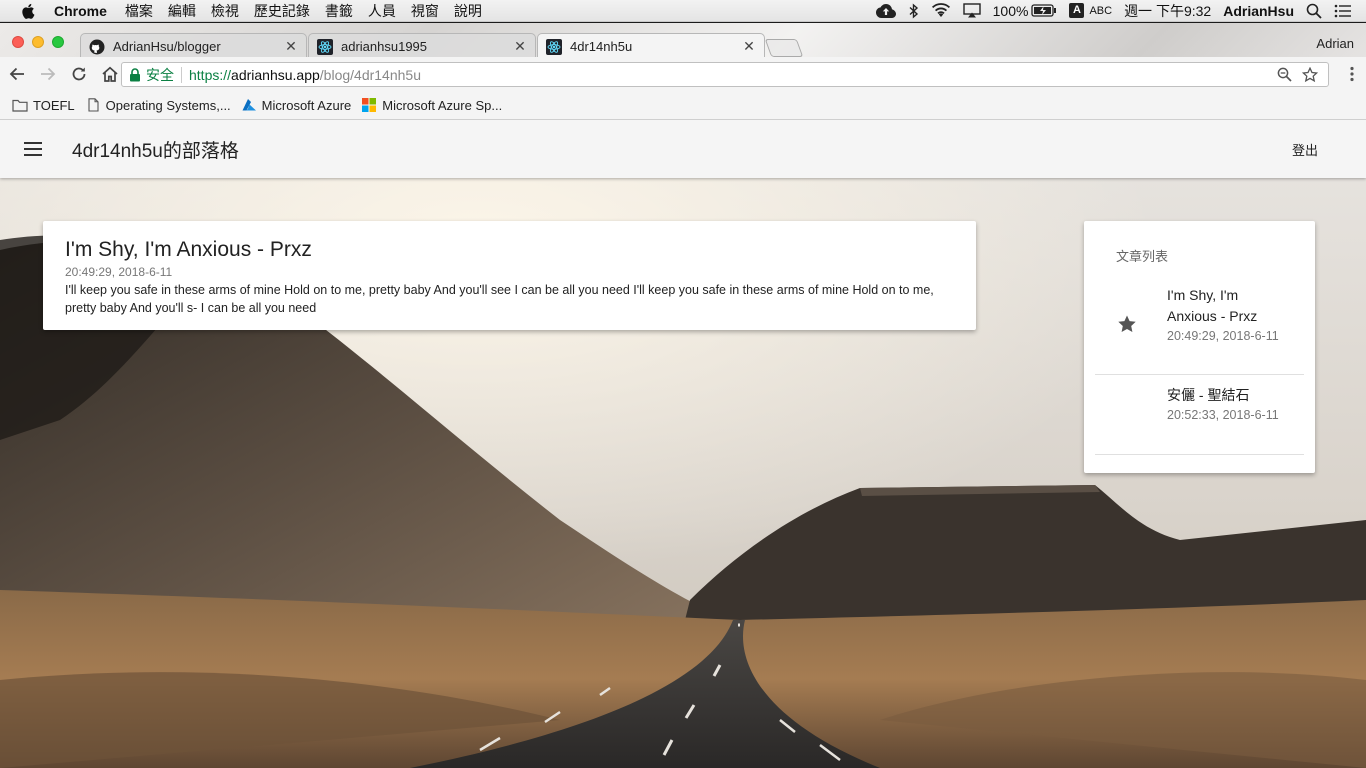 This screenshot has height=768, width=1366. I want to click on window-minimize-button, so click(38, 42).